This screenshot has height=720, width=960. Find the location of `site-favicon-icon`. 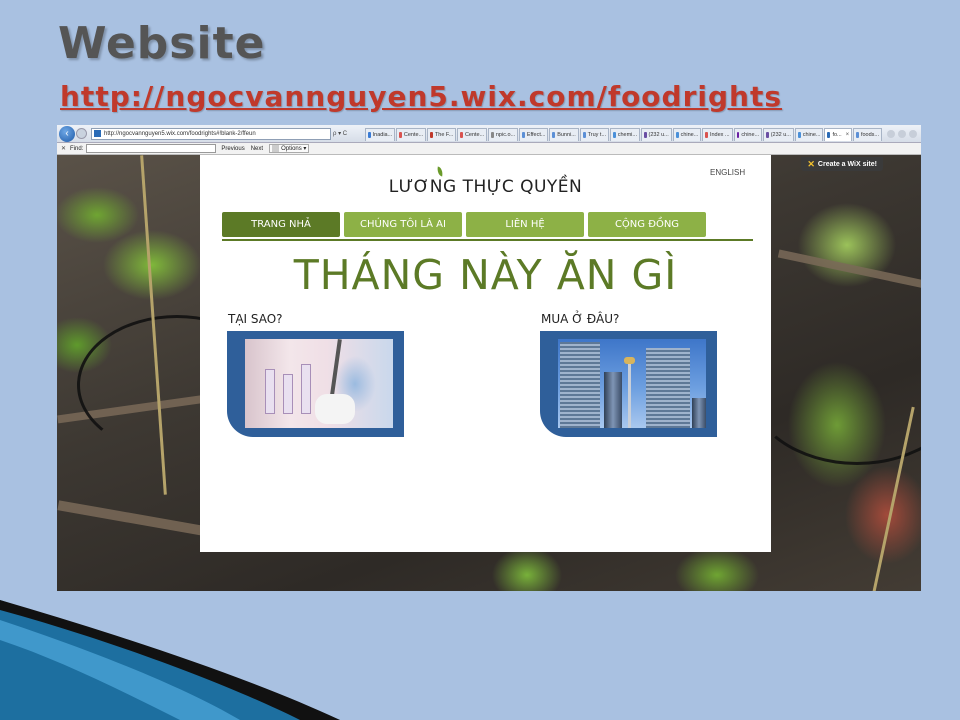

site-favicon-icon is located at coordinates (97, 133).